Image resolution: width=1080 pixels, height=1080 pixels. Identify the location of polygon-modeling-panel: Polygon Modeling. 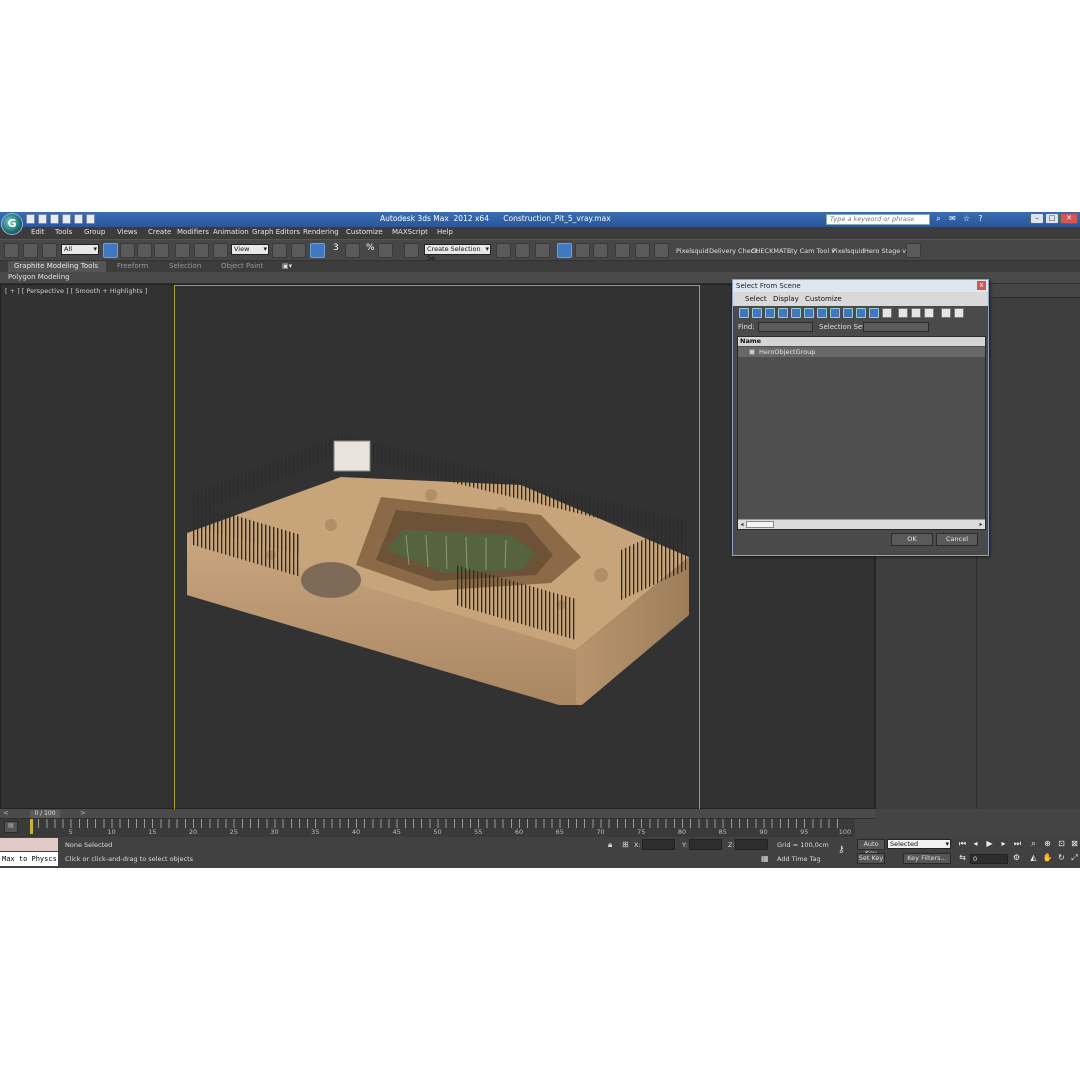
(39, 277).